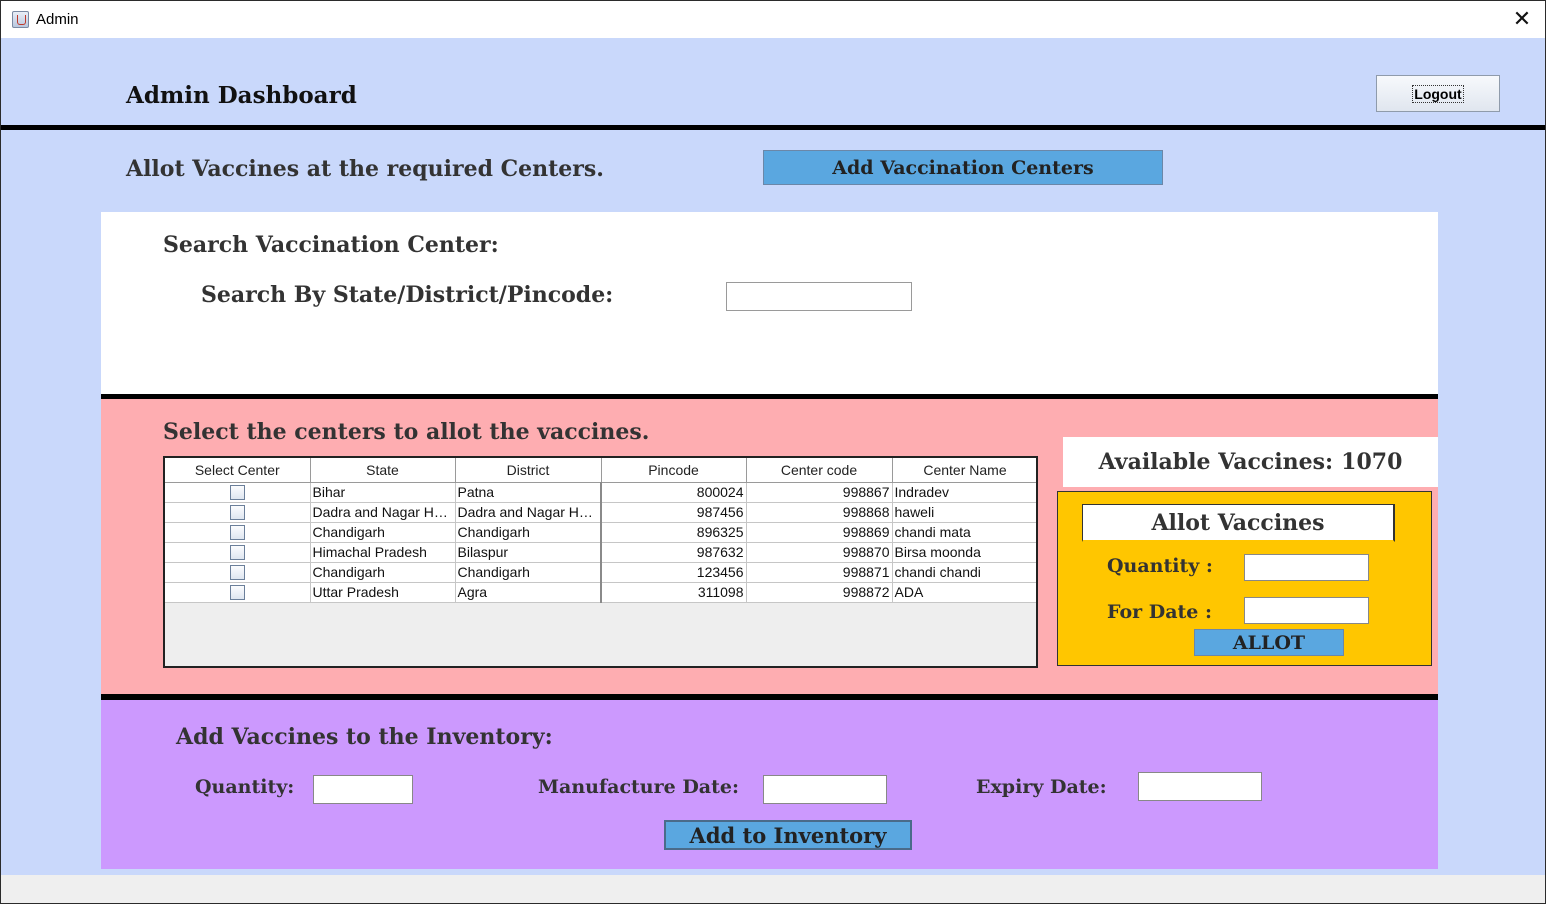  What do you see at coordinates (773, 889) in the screenshot?
I see `frame-bottom-strip` at bounding box center [773, 889].